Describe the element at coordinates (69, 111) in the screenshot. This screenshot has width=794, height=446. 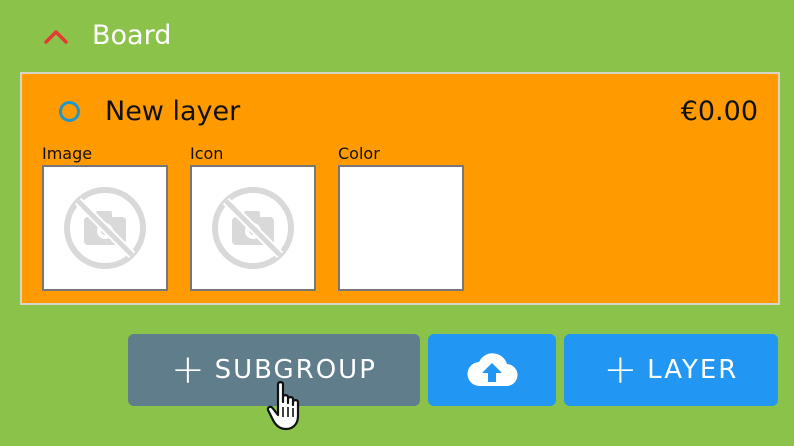
I see `layer-radio` at that location.